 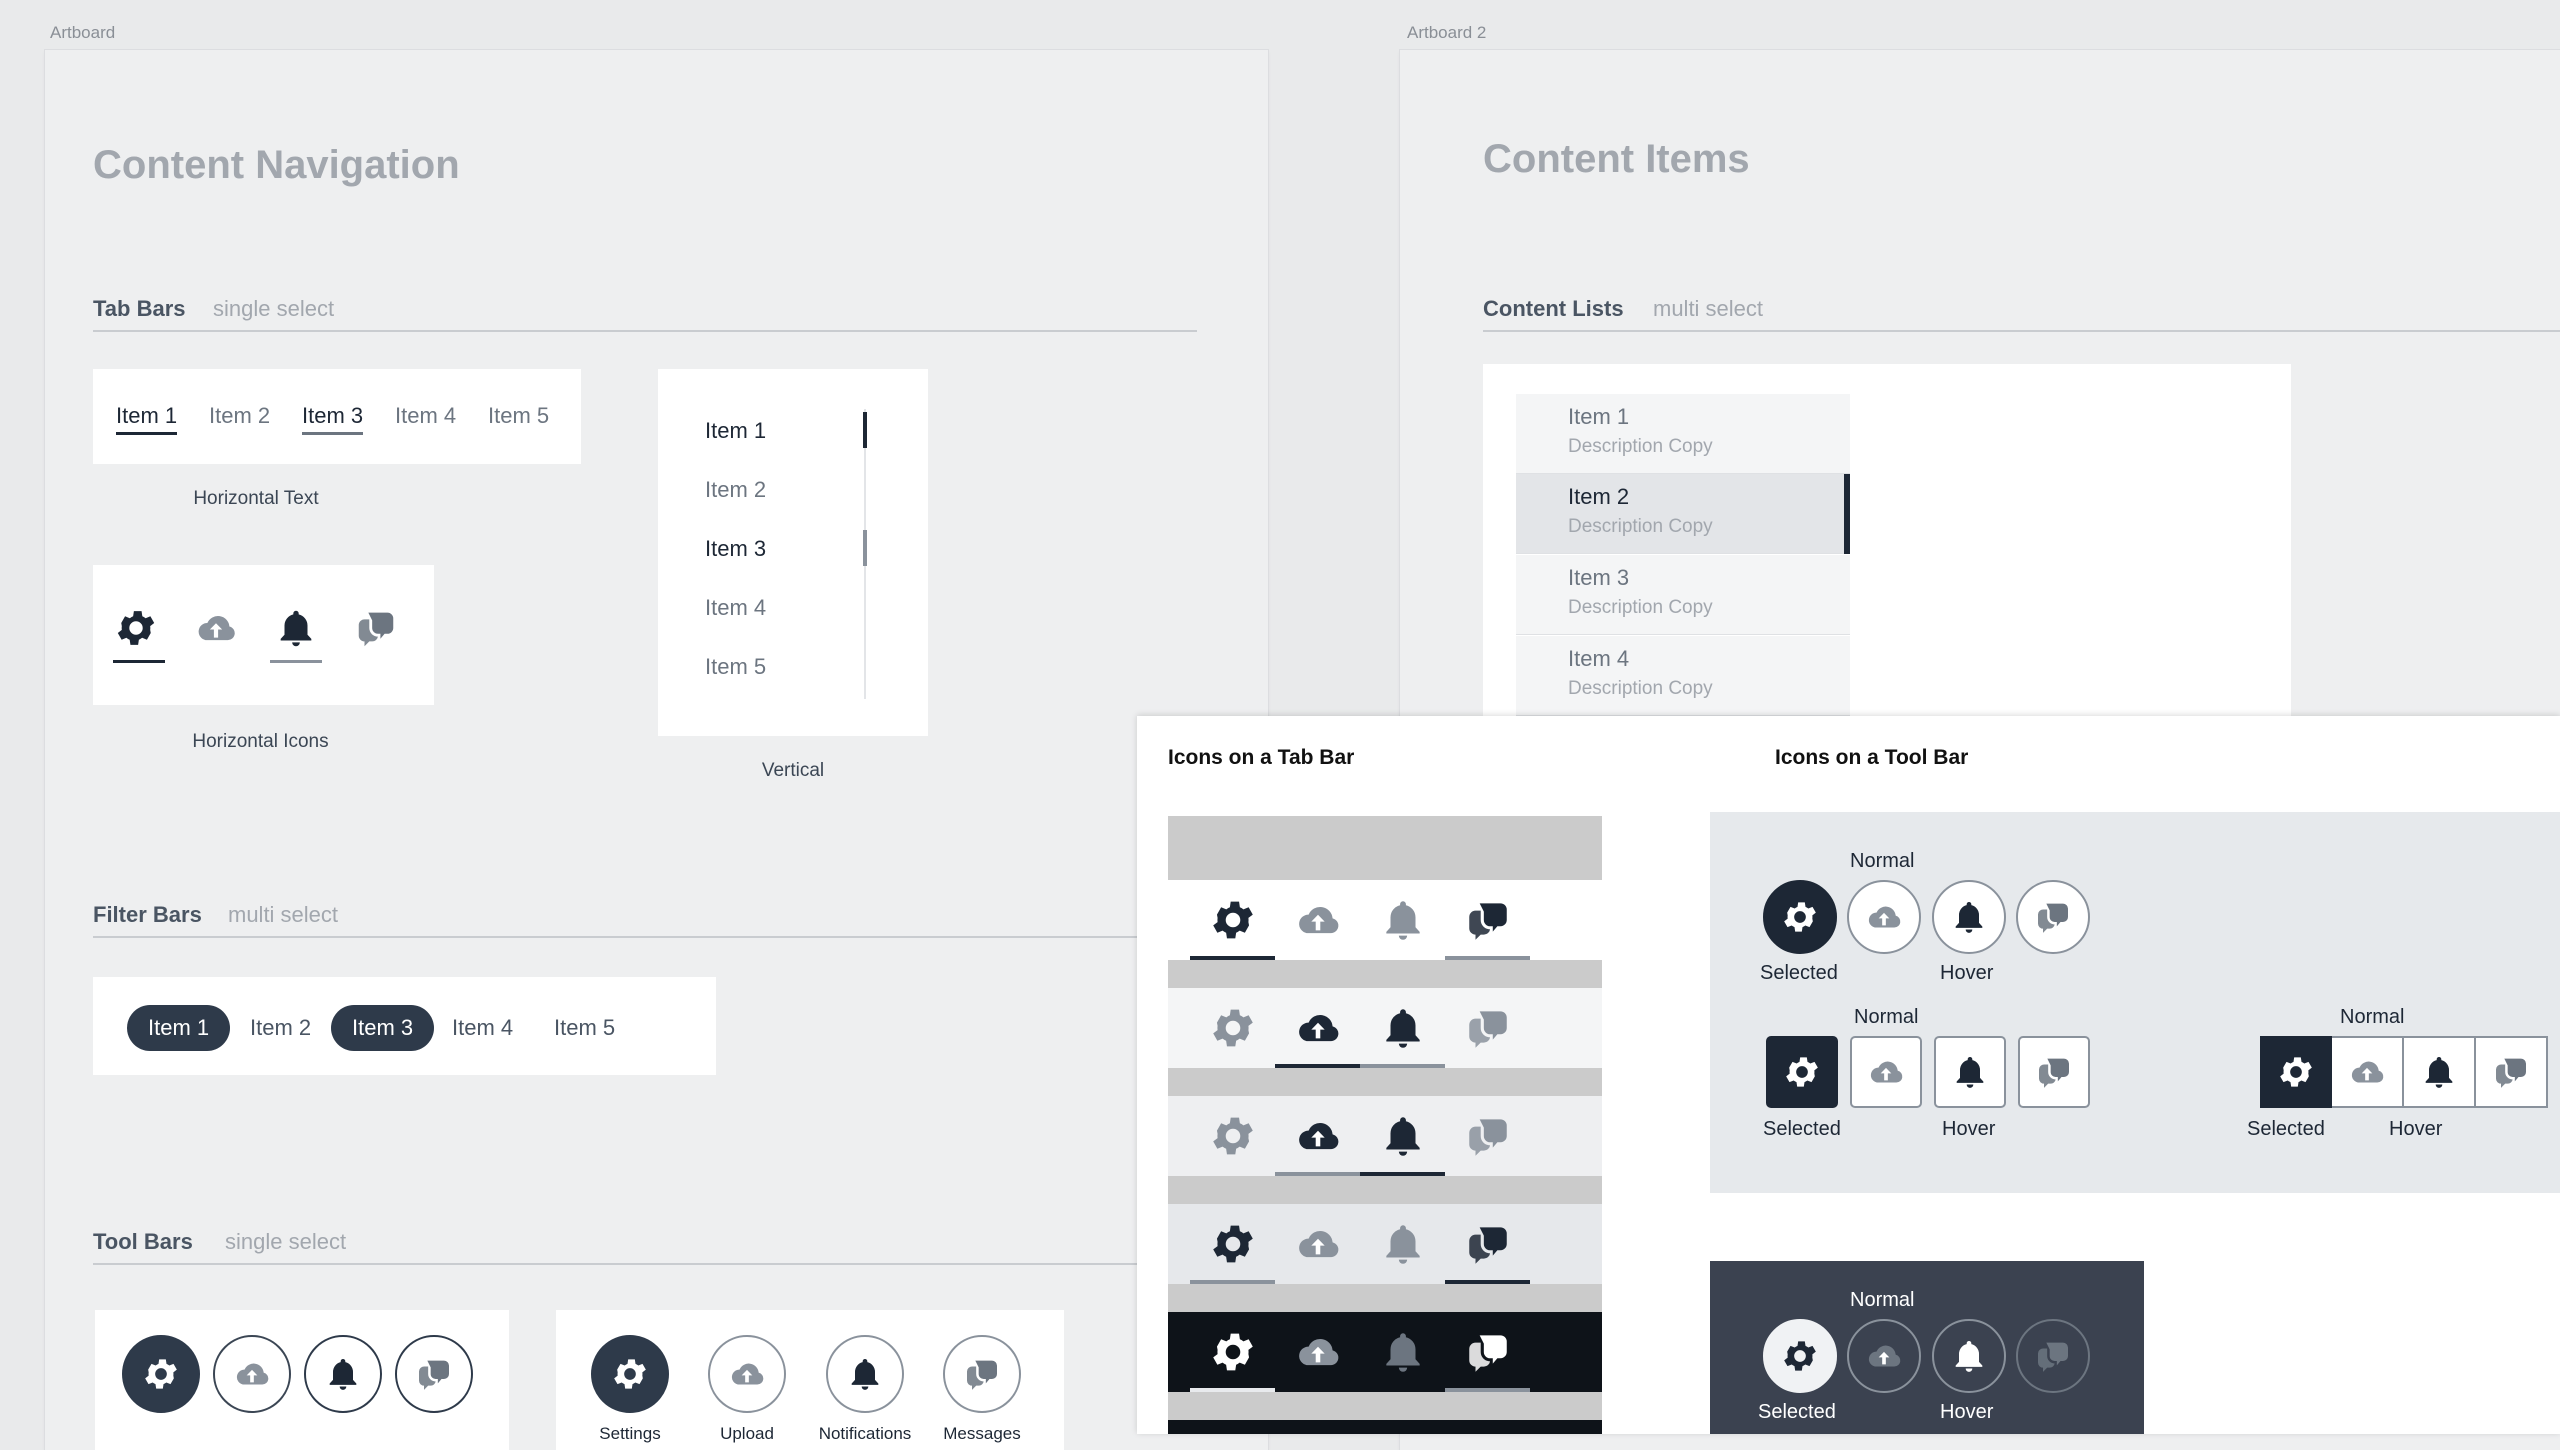 I want to click on divider, so click(x=2021, y=331).